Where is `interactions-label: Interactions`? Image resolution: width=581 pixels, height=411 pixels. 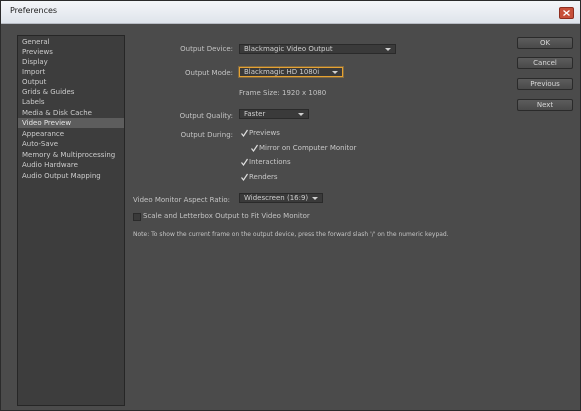
interactions-label: Interactions is located at coordinates (270, 162).